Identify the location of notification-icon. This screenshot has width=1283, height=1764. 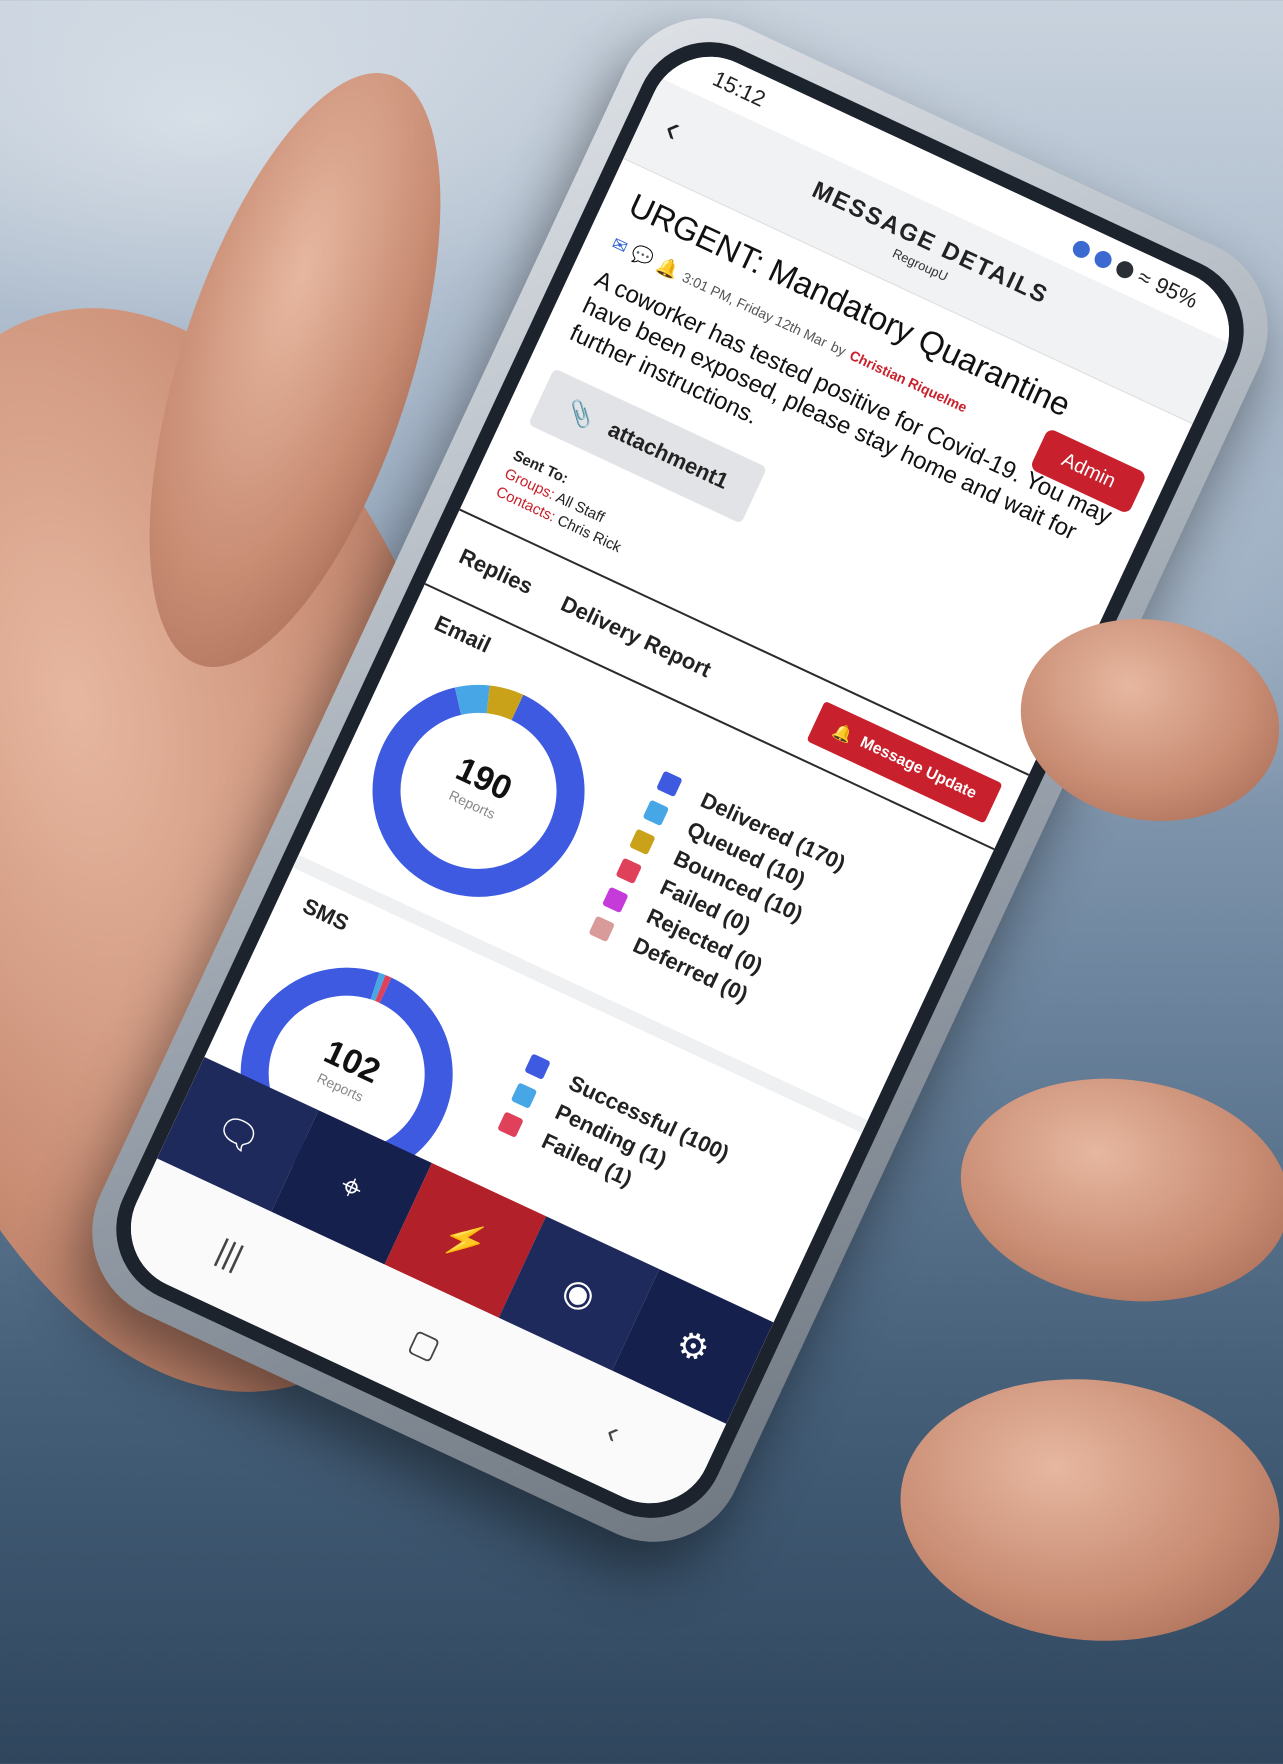
(1125, 269).